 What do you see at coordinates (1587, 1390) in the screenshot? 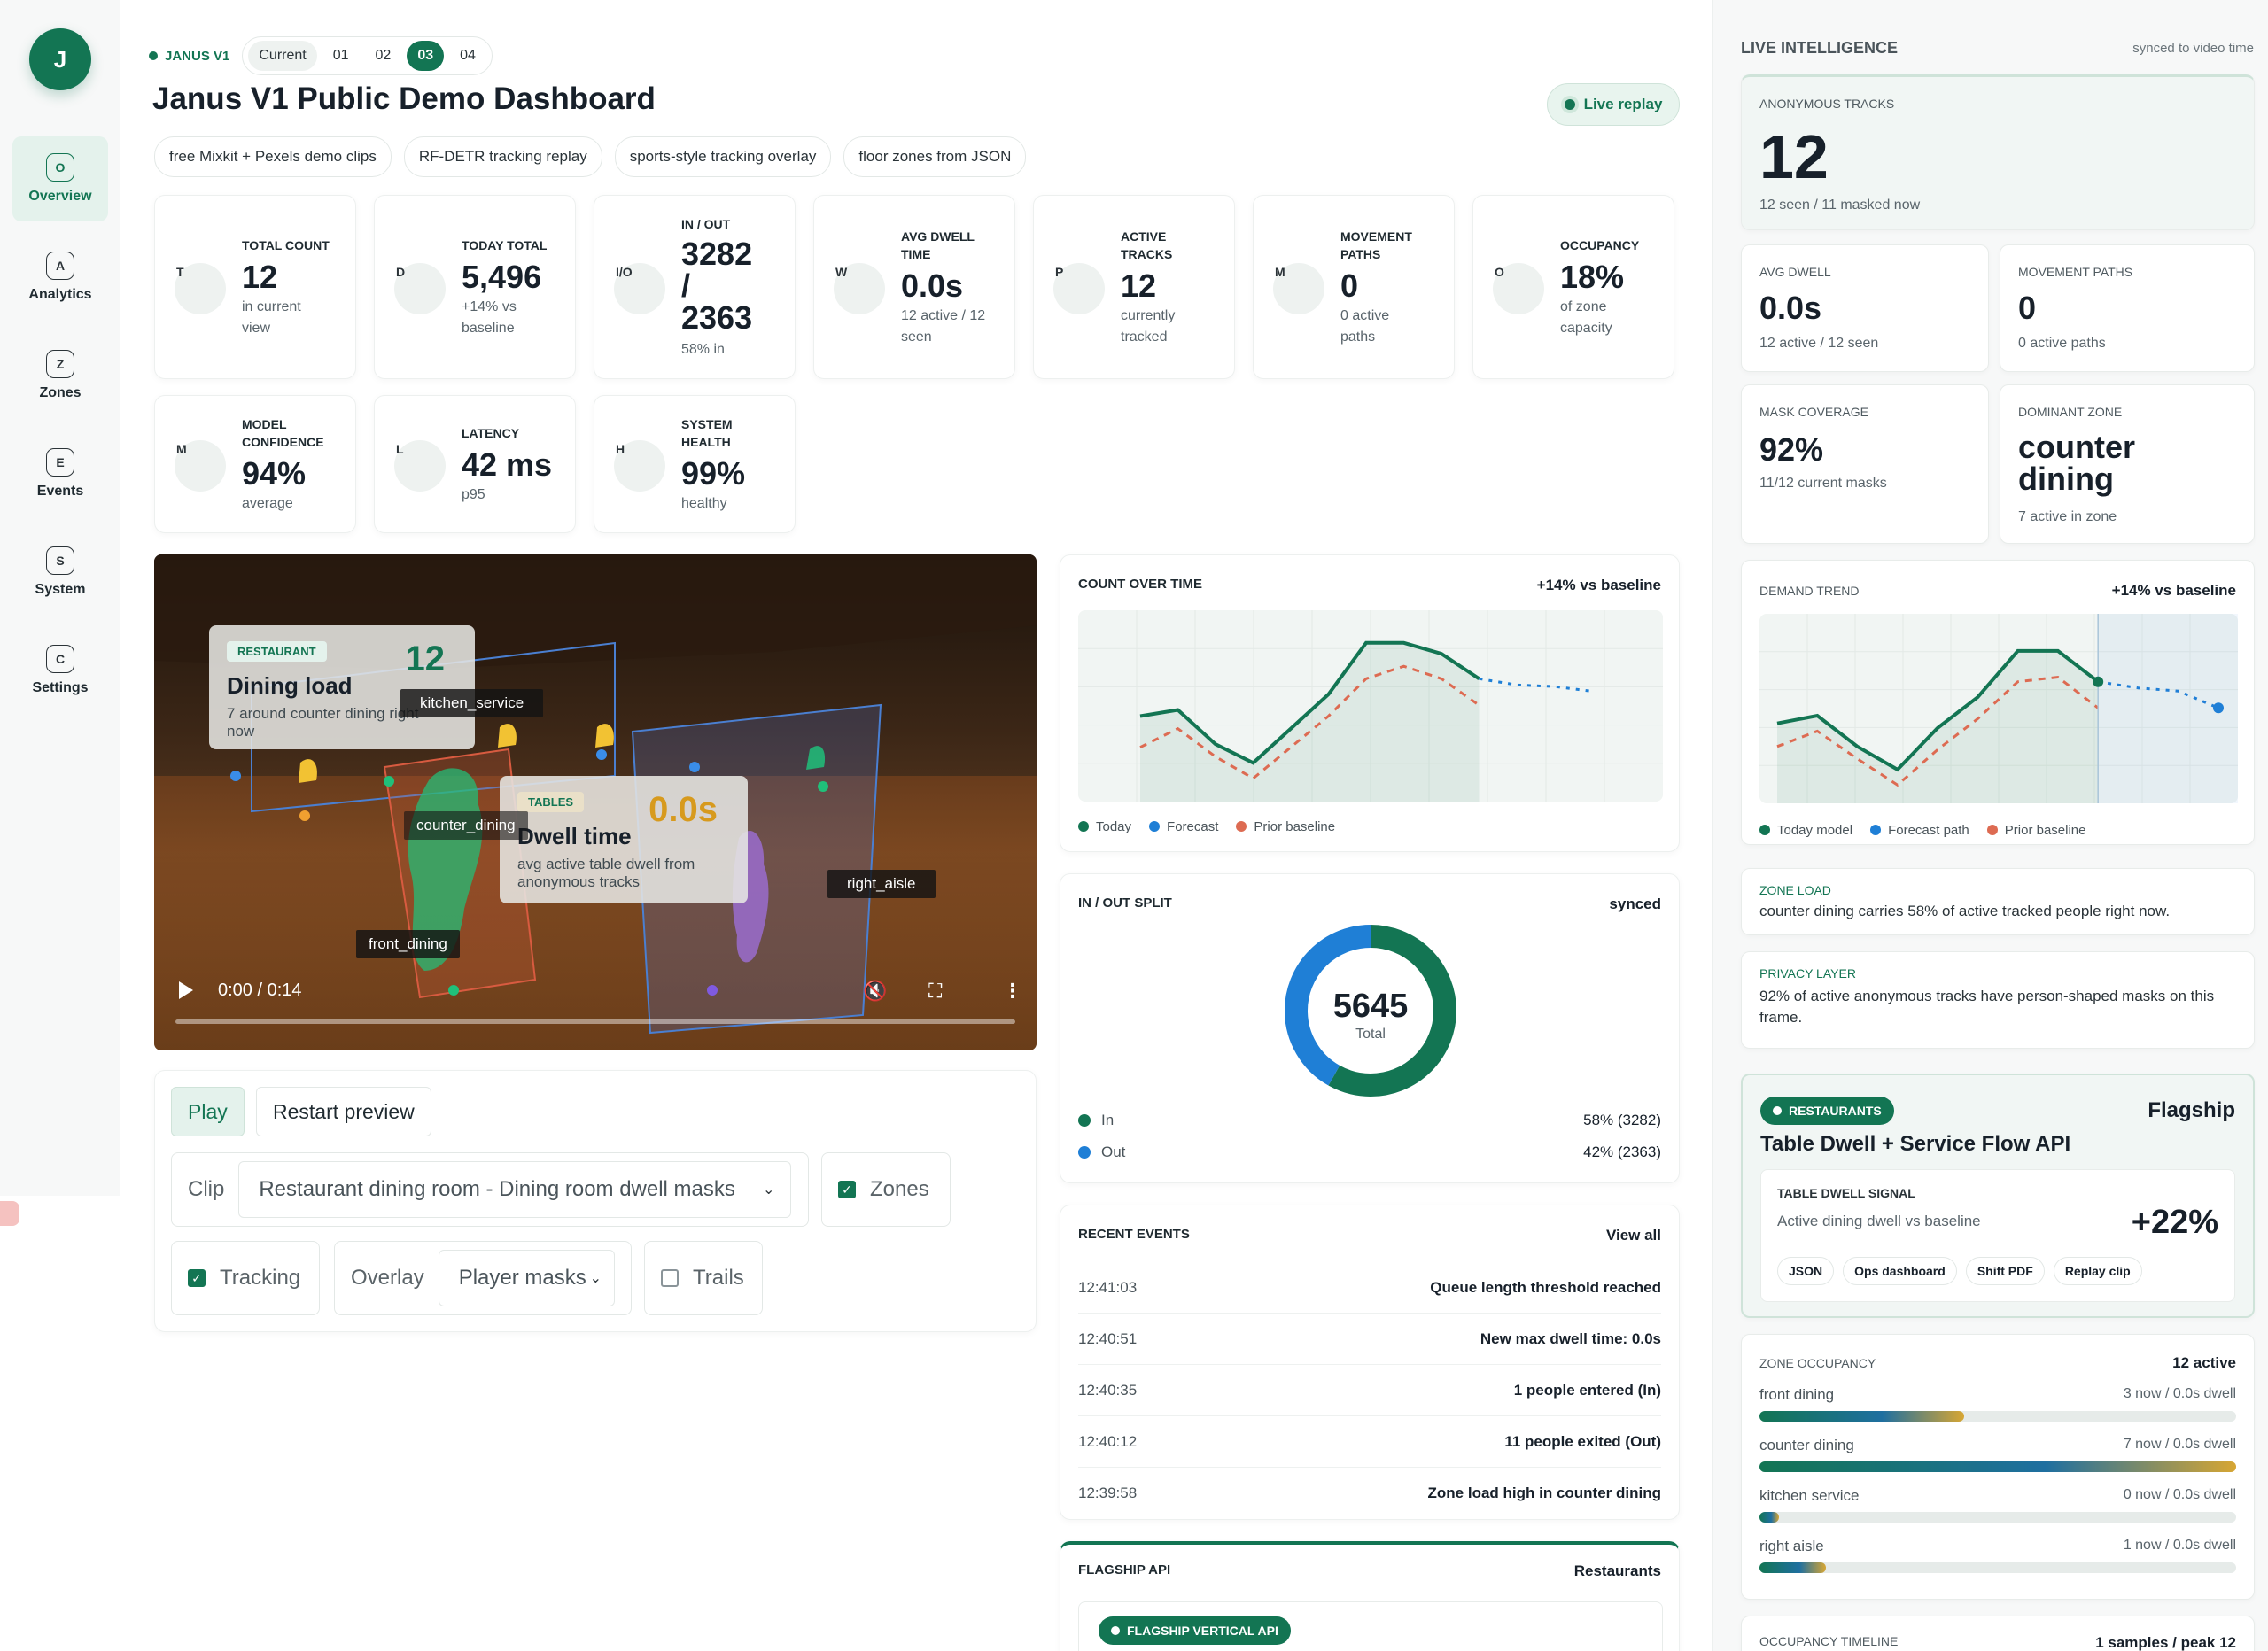
I see `event-text: 1 people entered (In)` at bounding box center [1587, 1390].